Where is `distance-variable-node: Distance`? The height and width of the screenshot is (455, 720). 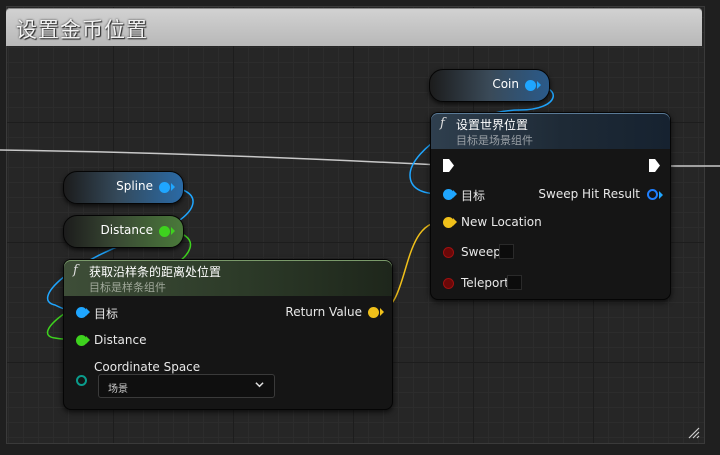
distance-variable-node: Distance is located at coordinates (123, 231).